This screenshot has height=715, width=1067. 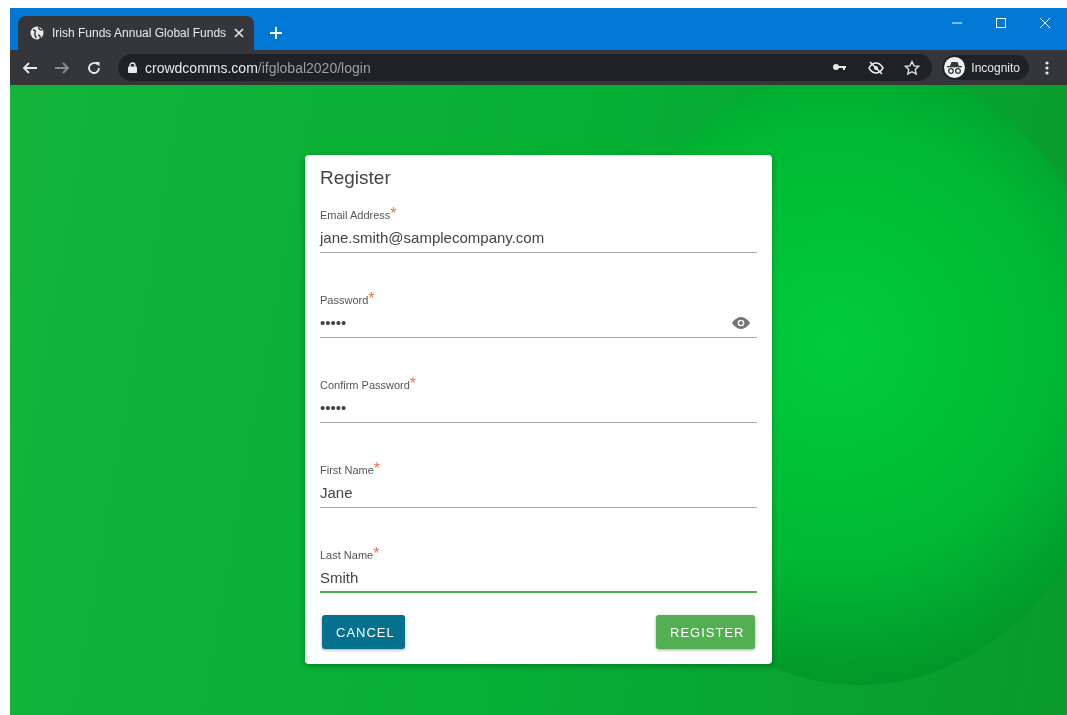 I want to click on globe-icon, so click(x=37, y=33).